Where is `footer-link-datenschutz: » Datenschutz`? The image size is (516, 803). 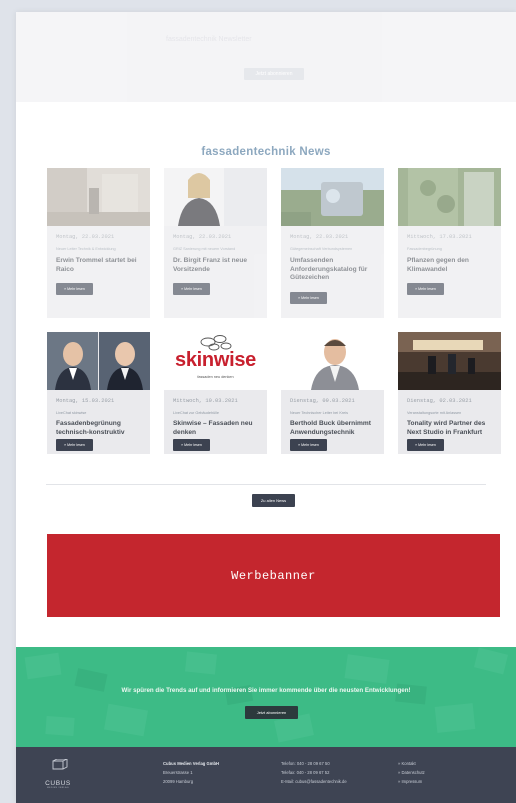 footer-link-datenschutz: » Datenschutz is located at coordinates (411, 772).